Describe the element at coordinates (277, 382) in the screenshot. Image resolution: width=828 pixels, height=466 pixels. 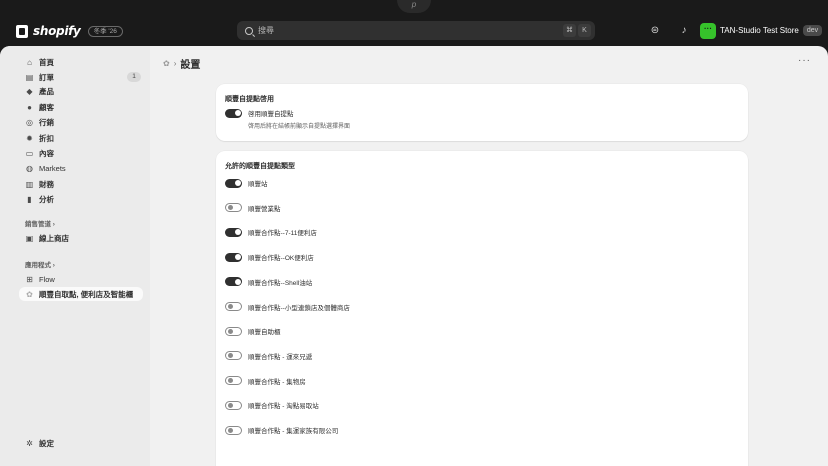
I see `pickup-type-label: 順豐合作點 - 集物房` at that location.